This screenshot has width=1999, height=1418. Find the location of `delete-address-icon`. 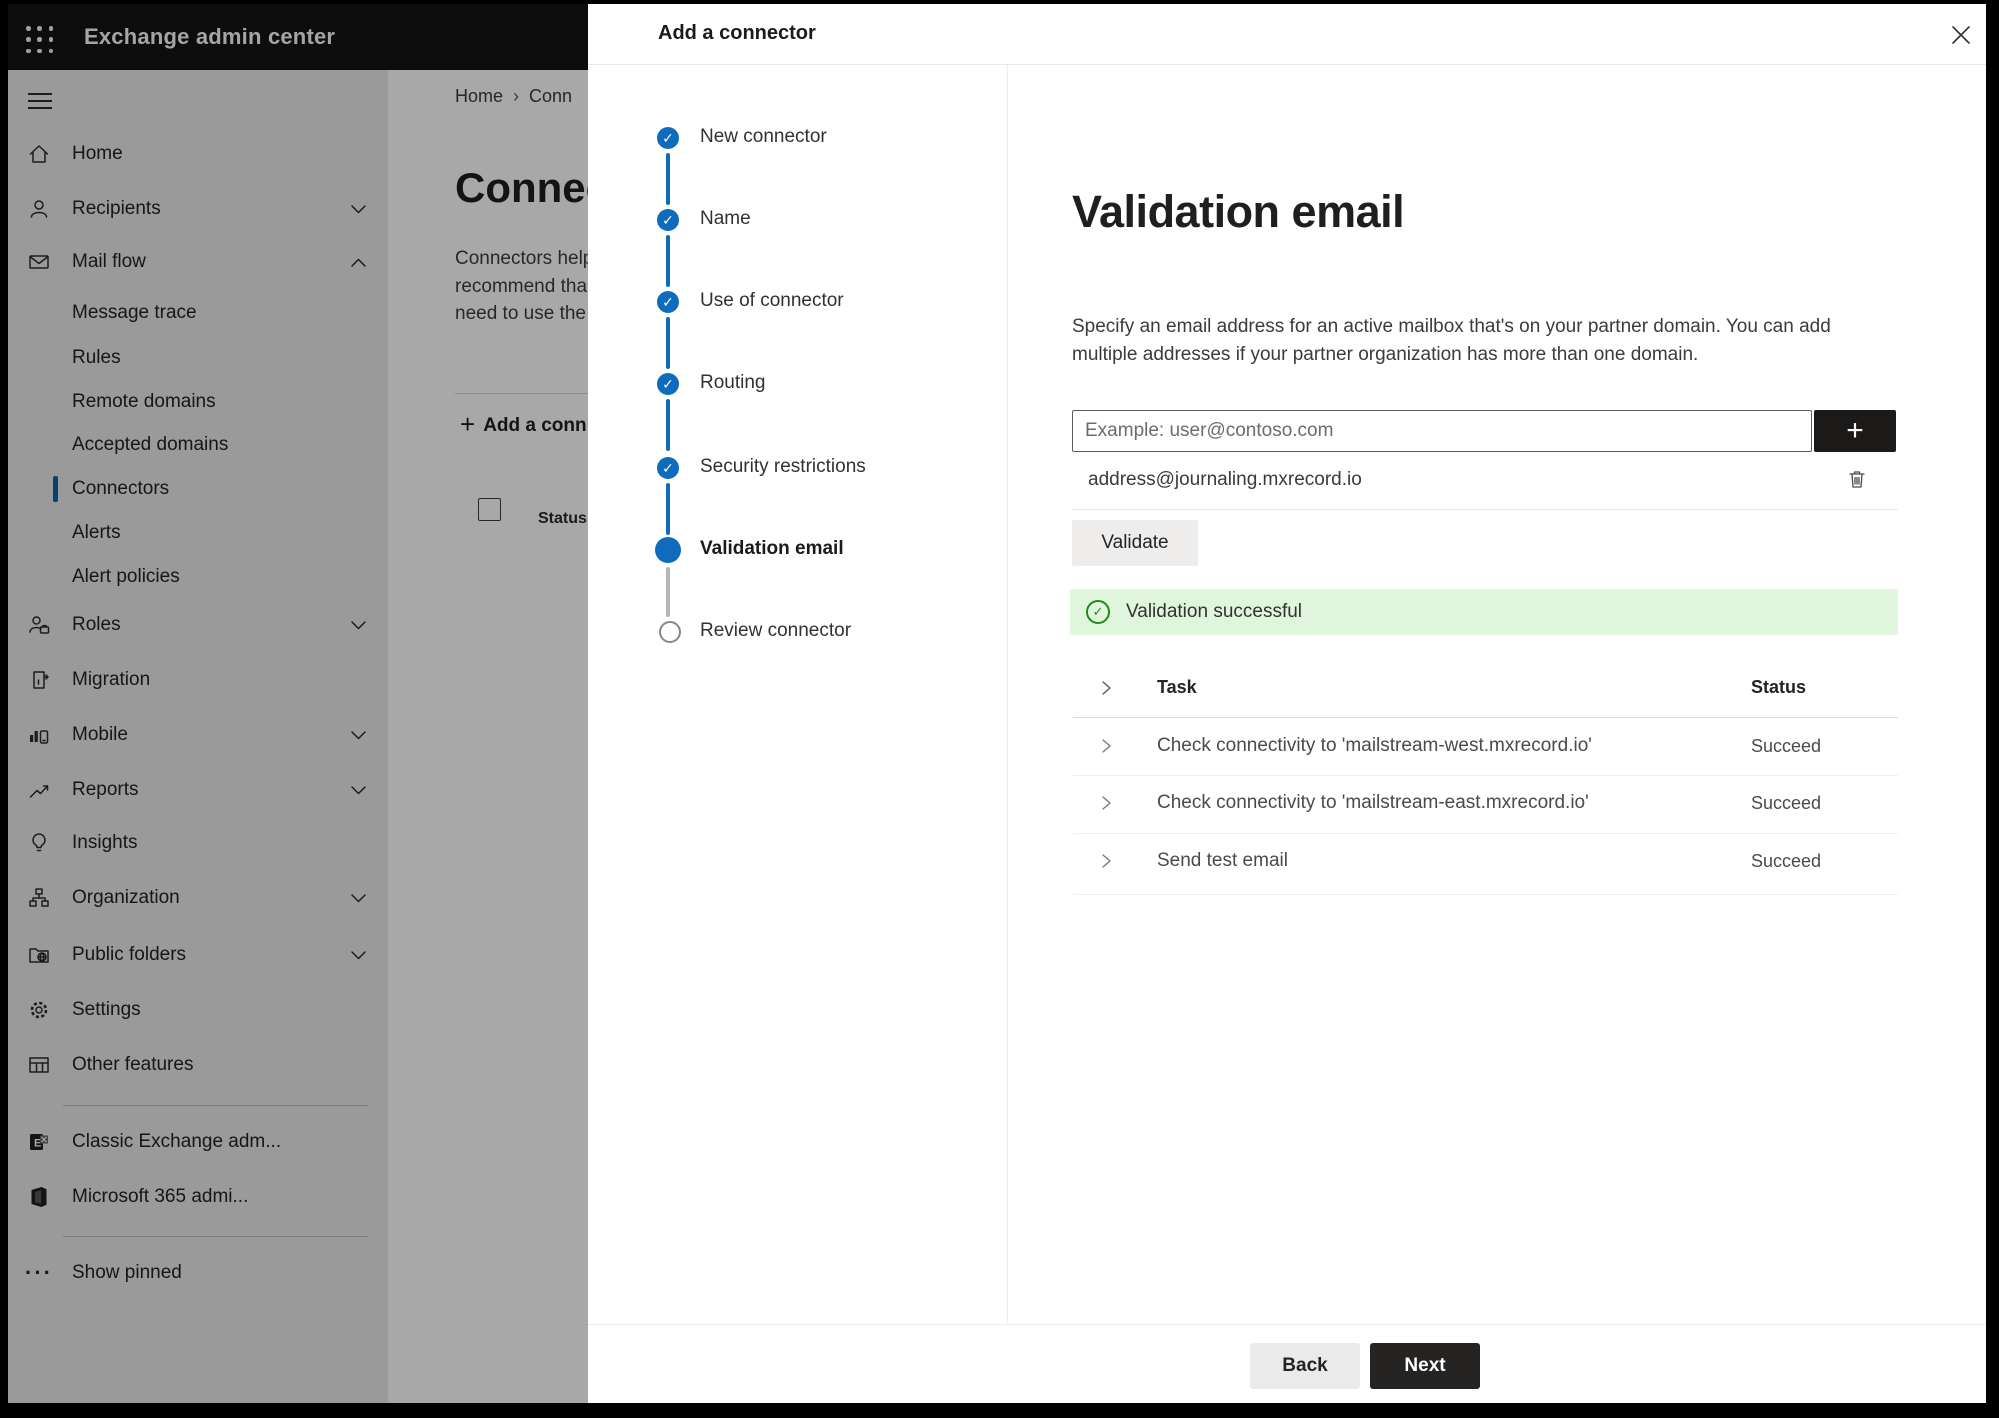

delete-address-icon is located at coordinates (1857, 479).